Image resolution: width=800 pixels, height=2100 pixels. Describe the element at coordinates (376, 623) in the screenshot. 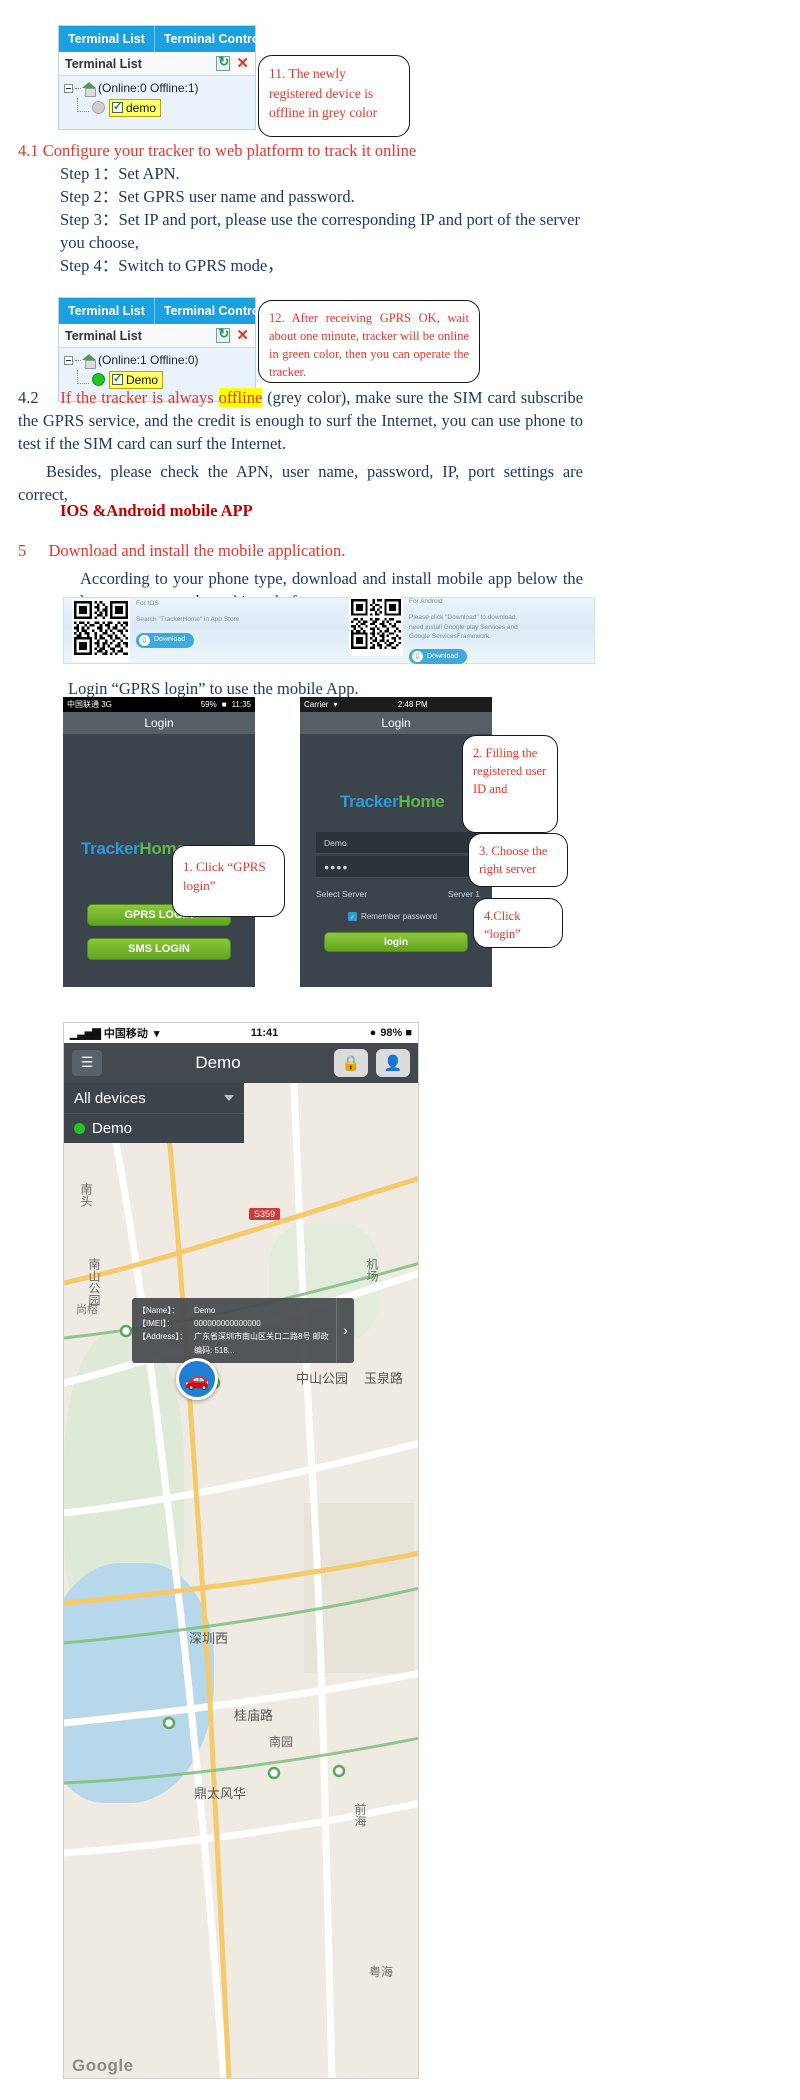

I see `qr-svg-android` at that location.